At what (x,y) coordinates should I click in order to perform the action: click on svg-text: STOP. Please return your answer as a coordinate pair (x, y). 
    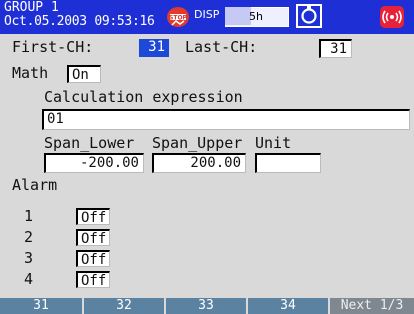
    Looking at the image, I should click on (178, 18).